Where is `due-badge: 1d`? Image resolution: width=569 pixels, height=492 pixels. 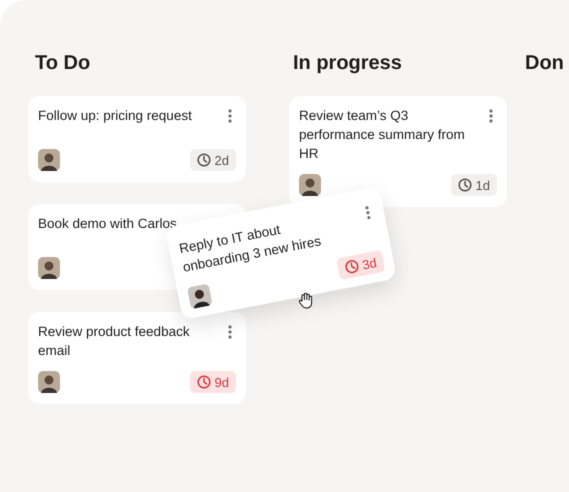 due-badge: 1d is located at coordinates (473, 185).